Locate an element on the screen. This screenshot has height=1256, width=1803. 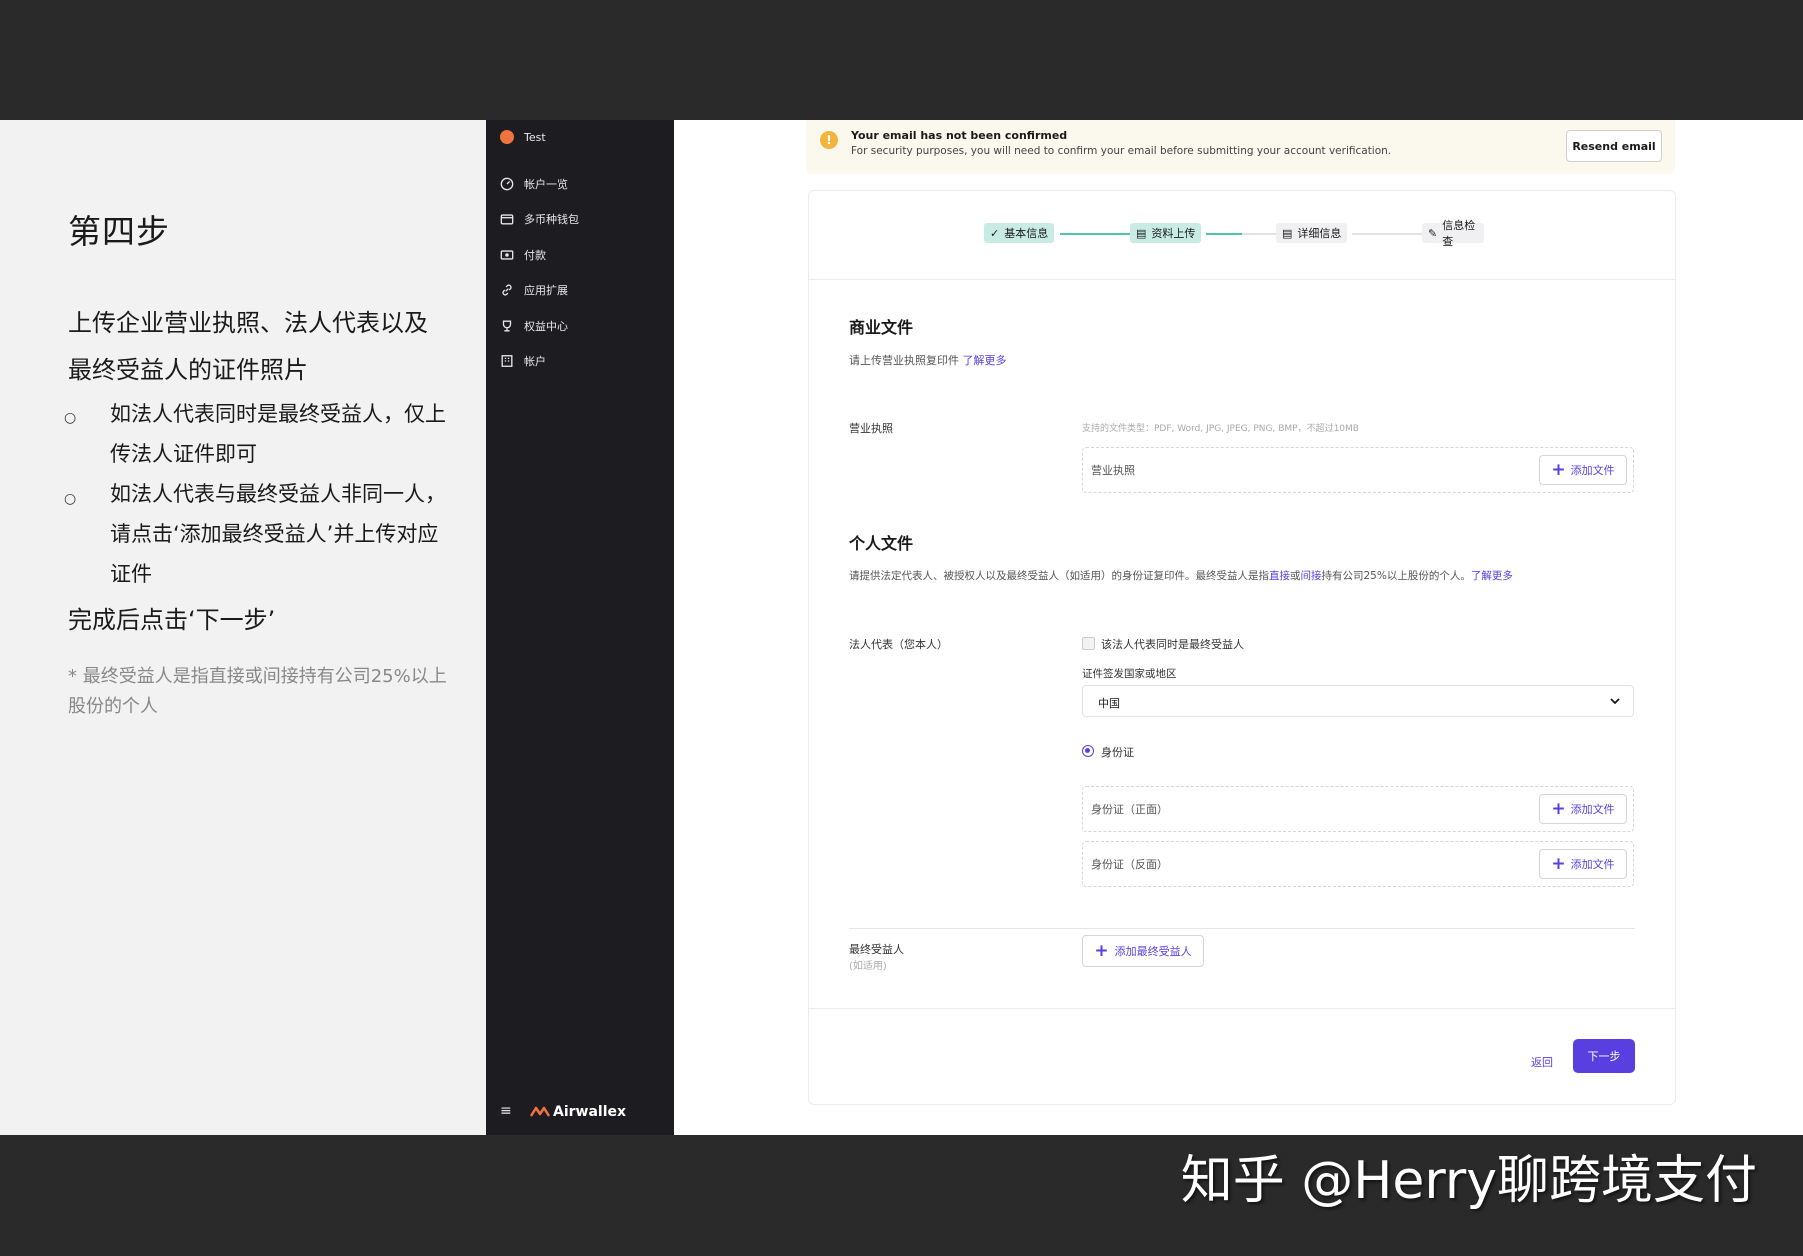
step-label: 信息检查 is located at coordinates (1459, 233).